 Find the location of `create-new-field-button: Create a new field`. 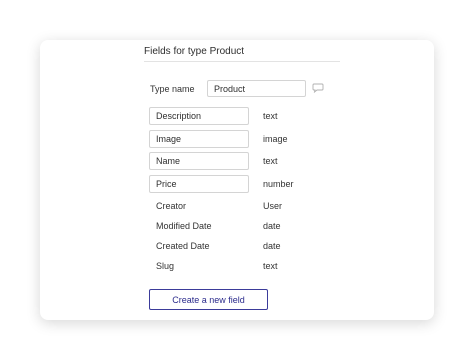

create-new-field-button: Create a new field is located at coordinates (208, 299).